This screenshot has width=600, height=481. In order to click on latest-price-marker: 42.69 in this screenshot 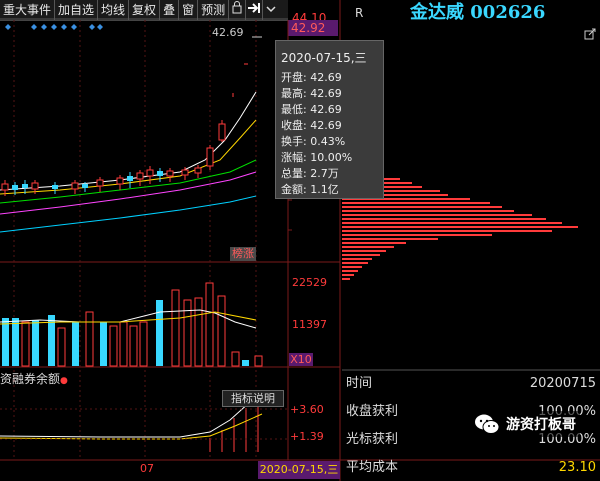, I will do `click(228, 32)`.